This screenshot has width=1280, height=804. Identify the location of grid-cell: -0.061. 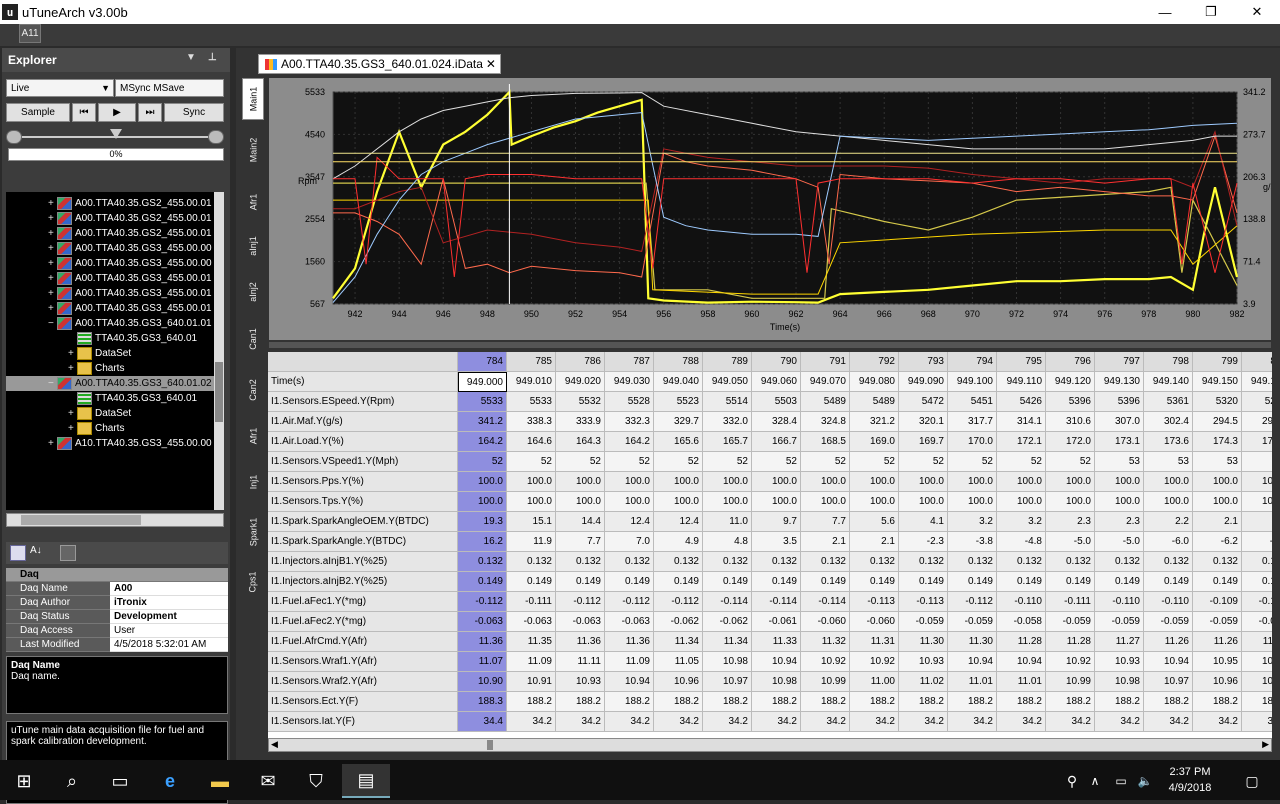
(776, 622).